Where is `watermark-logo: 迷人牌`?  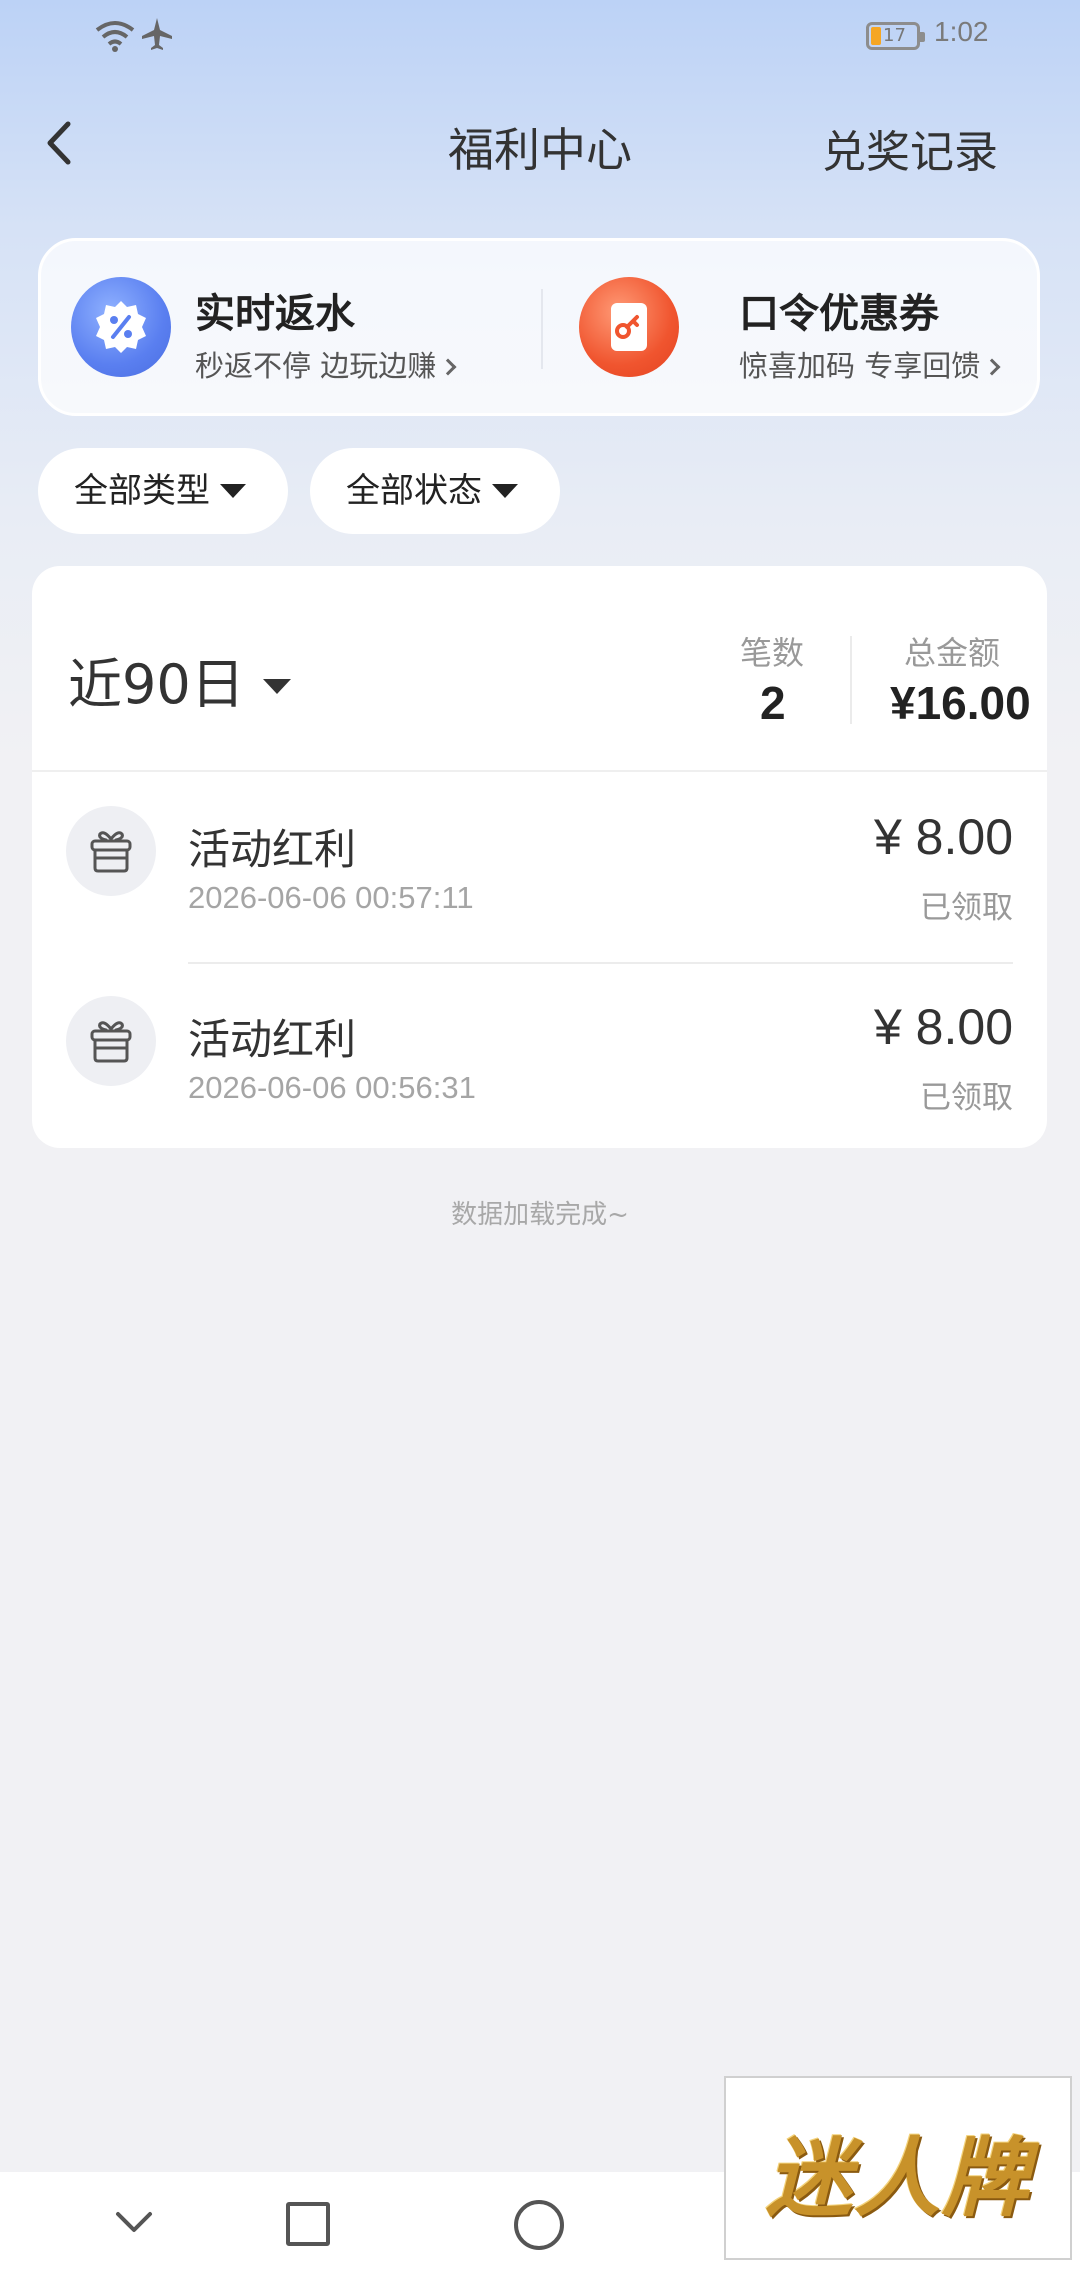 watermark-logo: 迷人牌 is located at coordinates (898, 2168).